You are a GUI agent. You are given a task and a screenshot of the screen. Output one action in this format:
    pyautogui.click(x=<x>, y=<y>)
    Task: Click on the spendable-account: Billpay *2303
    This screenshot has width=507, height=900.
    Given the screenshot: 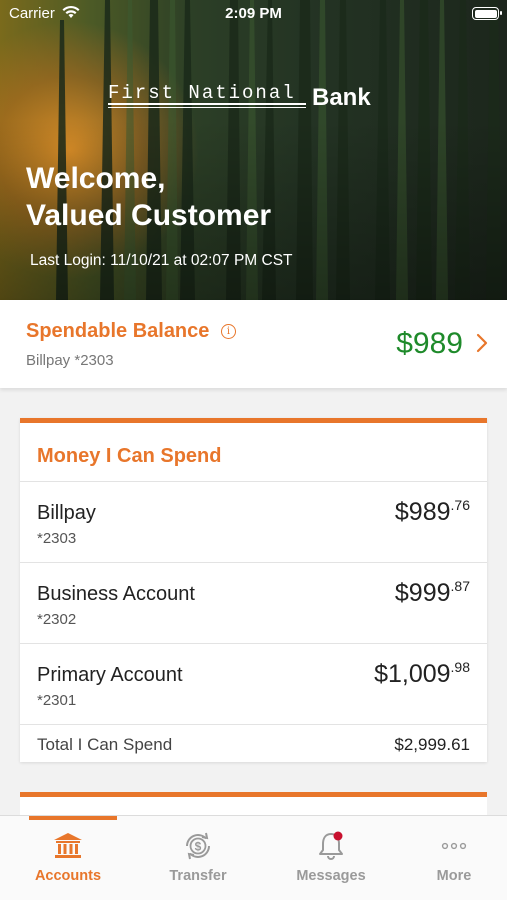 What is the action you would take?
    pyautogui.click(x=70, y=360)
    